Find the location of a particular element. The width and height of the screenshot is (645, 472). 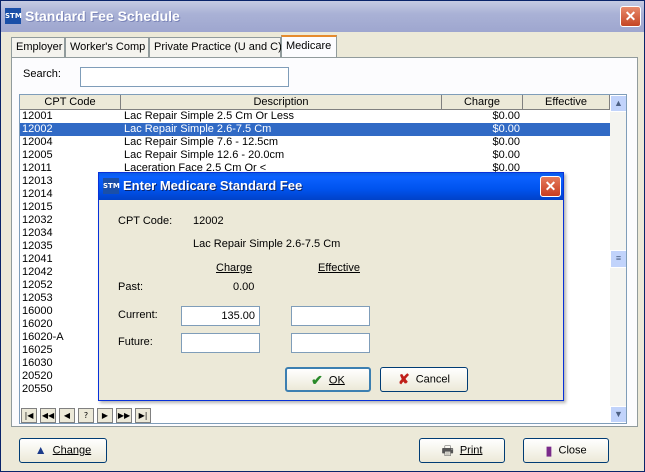

triangle-icon: ▲ is located at coordinates (40, 450).